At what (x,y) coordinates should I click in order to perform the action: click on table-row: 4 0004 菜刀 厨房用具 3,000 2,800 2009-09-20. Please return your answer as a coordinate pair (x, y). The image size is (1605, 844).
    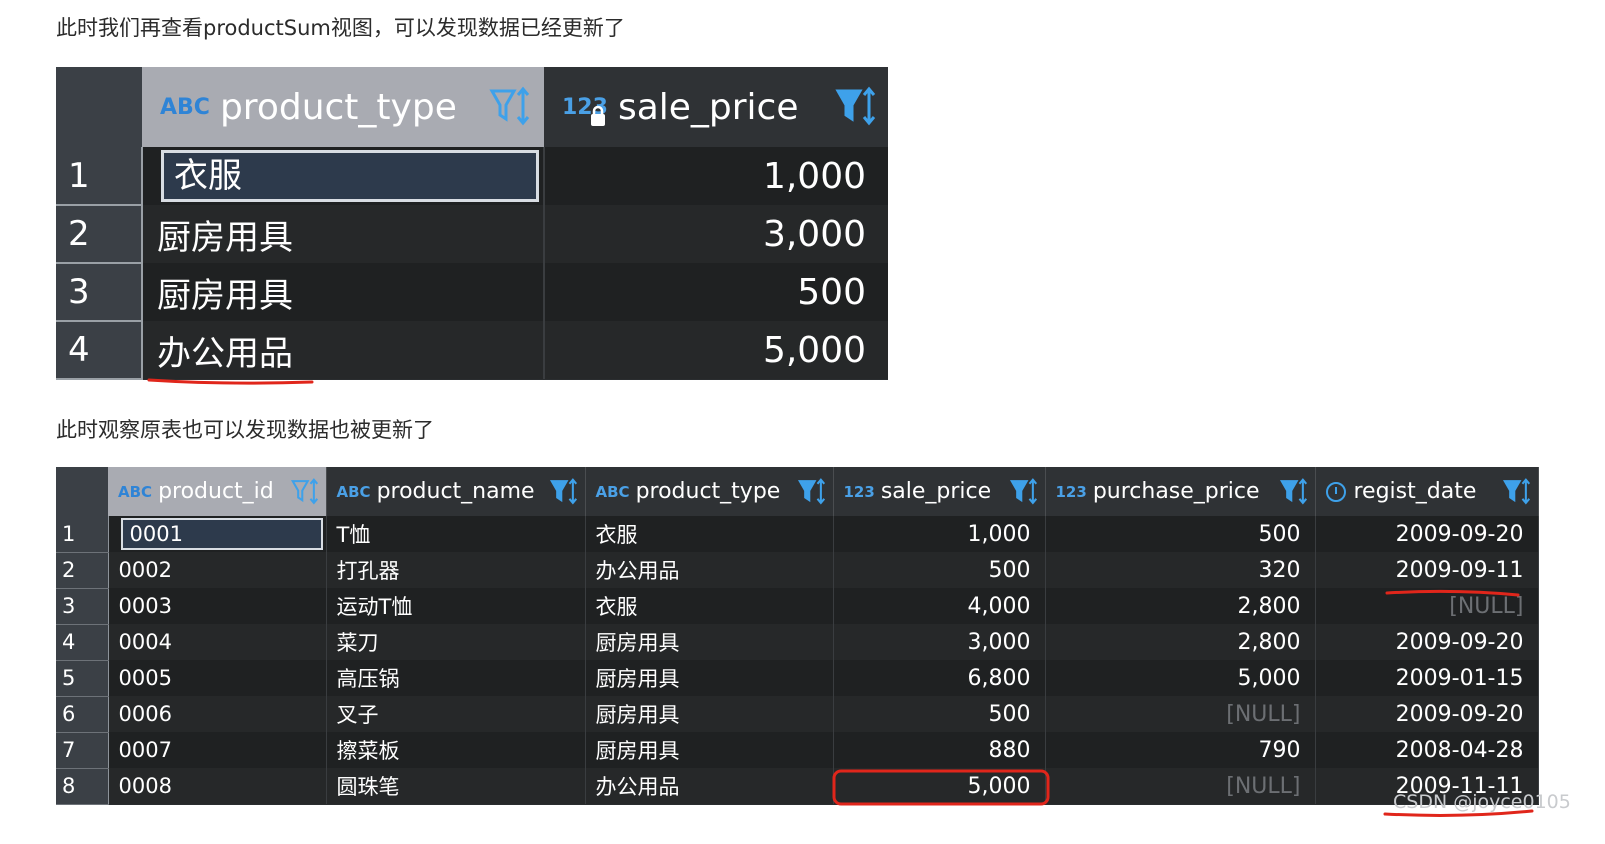
    Looking at the image, I should click on (797, 642).